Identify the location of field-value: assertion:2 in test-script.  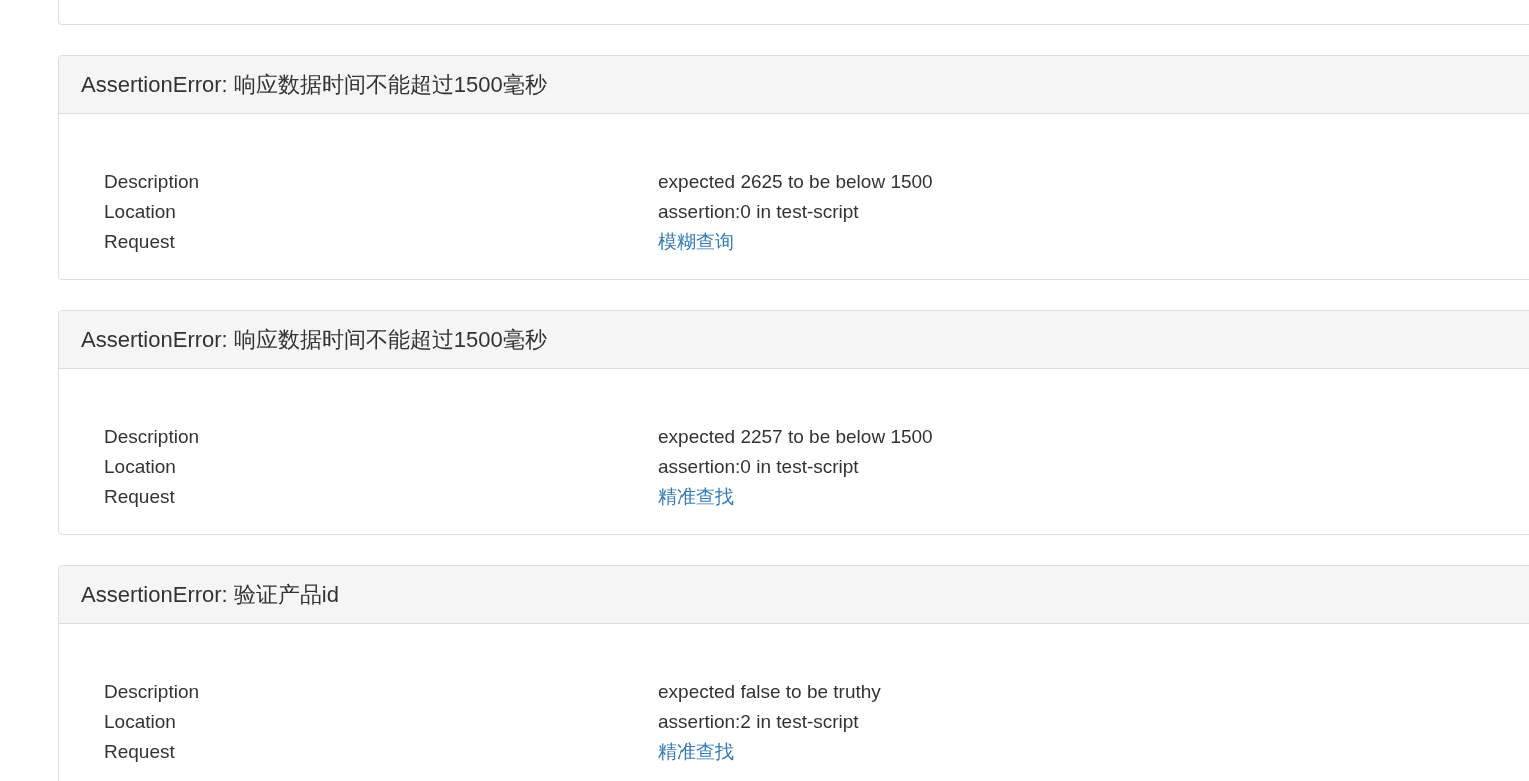
(758, 722).